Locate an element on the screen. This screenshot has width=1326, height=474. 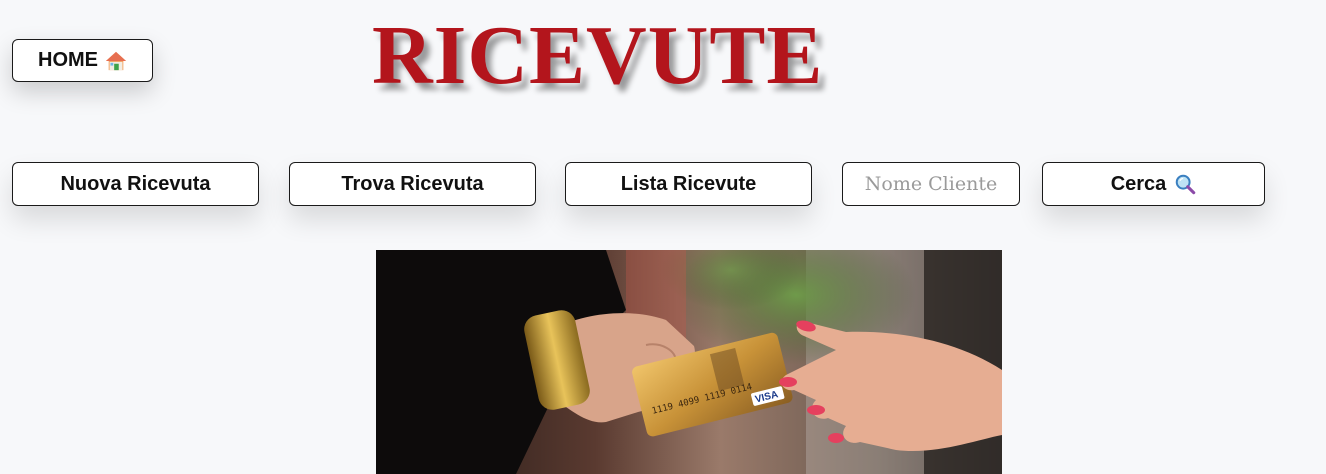
customer-name-input is located at coordinates (931, 184).